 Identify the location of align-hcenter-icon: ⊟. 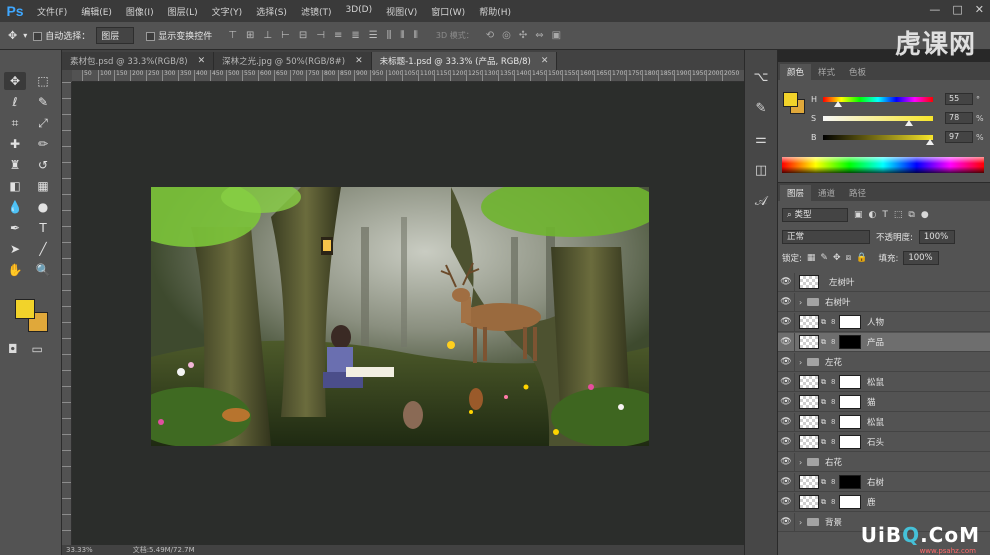
(303, 35).